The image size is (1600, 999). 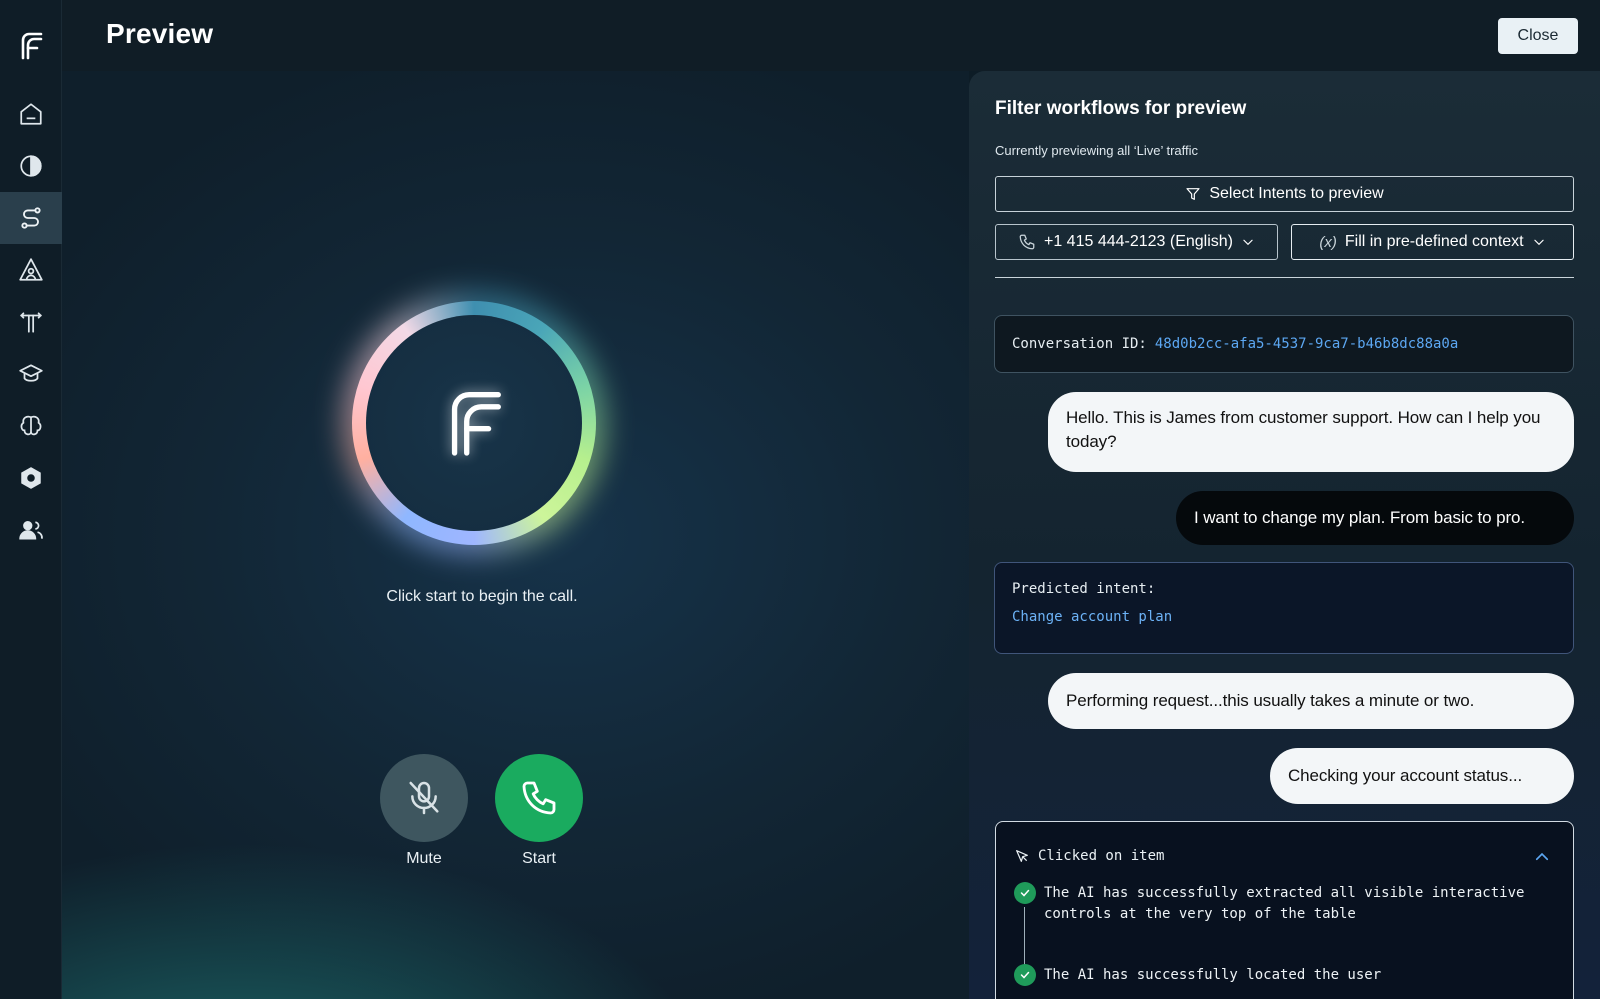 I want to click on variable-icon: (x), so click(x=1328, y=242).